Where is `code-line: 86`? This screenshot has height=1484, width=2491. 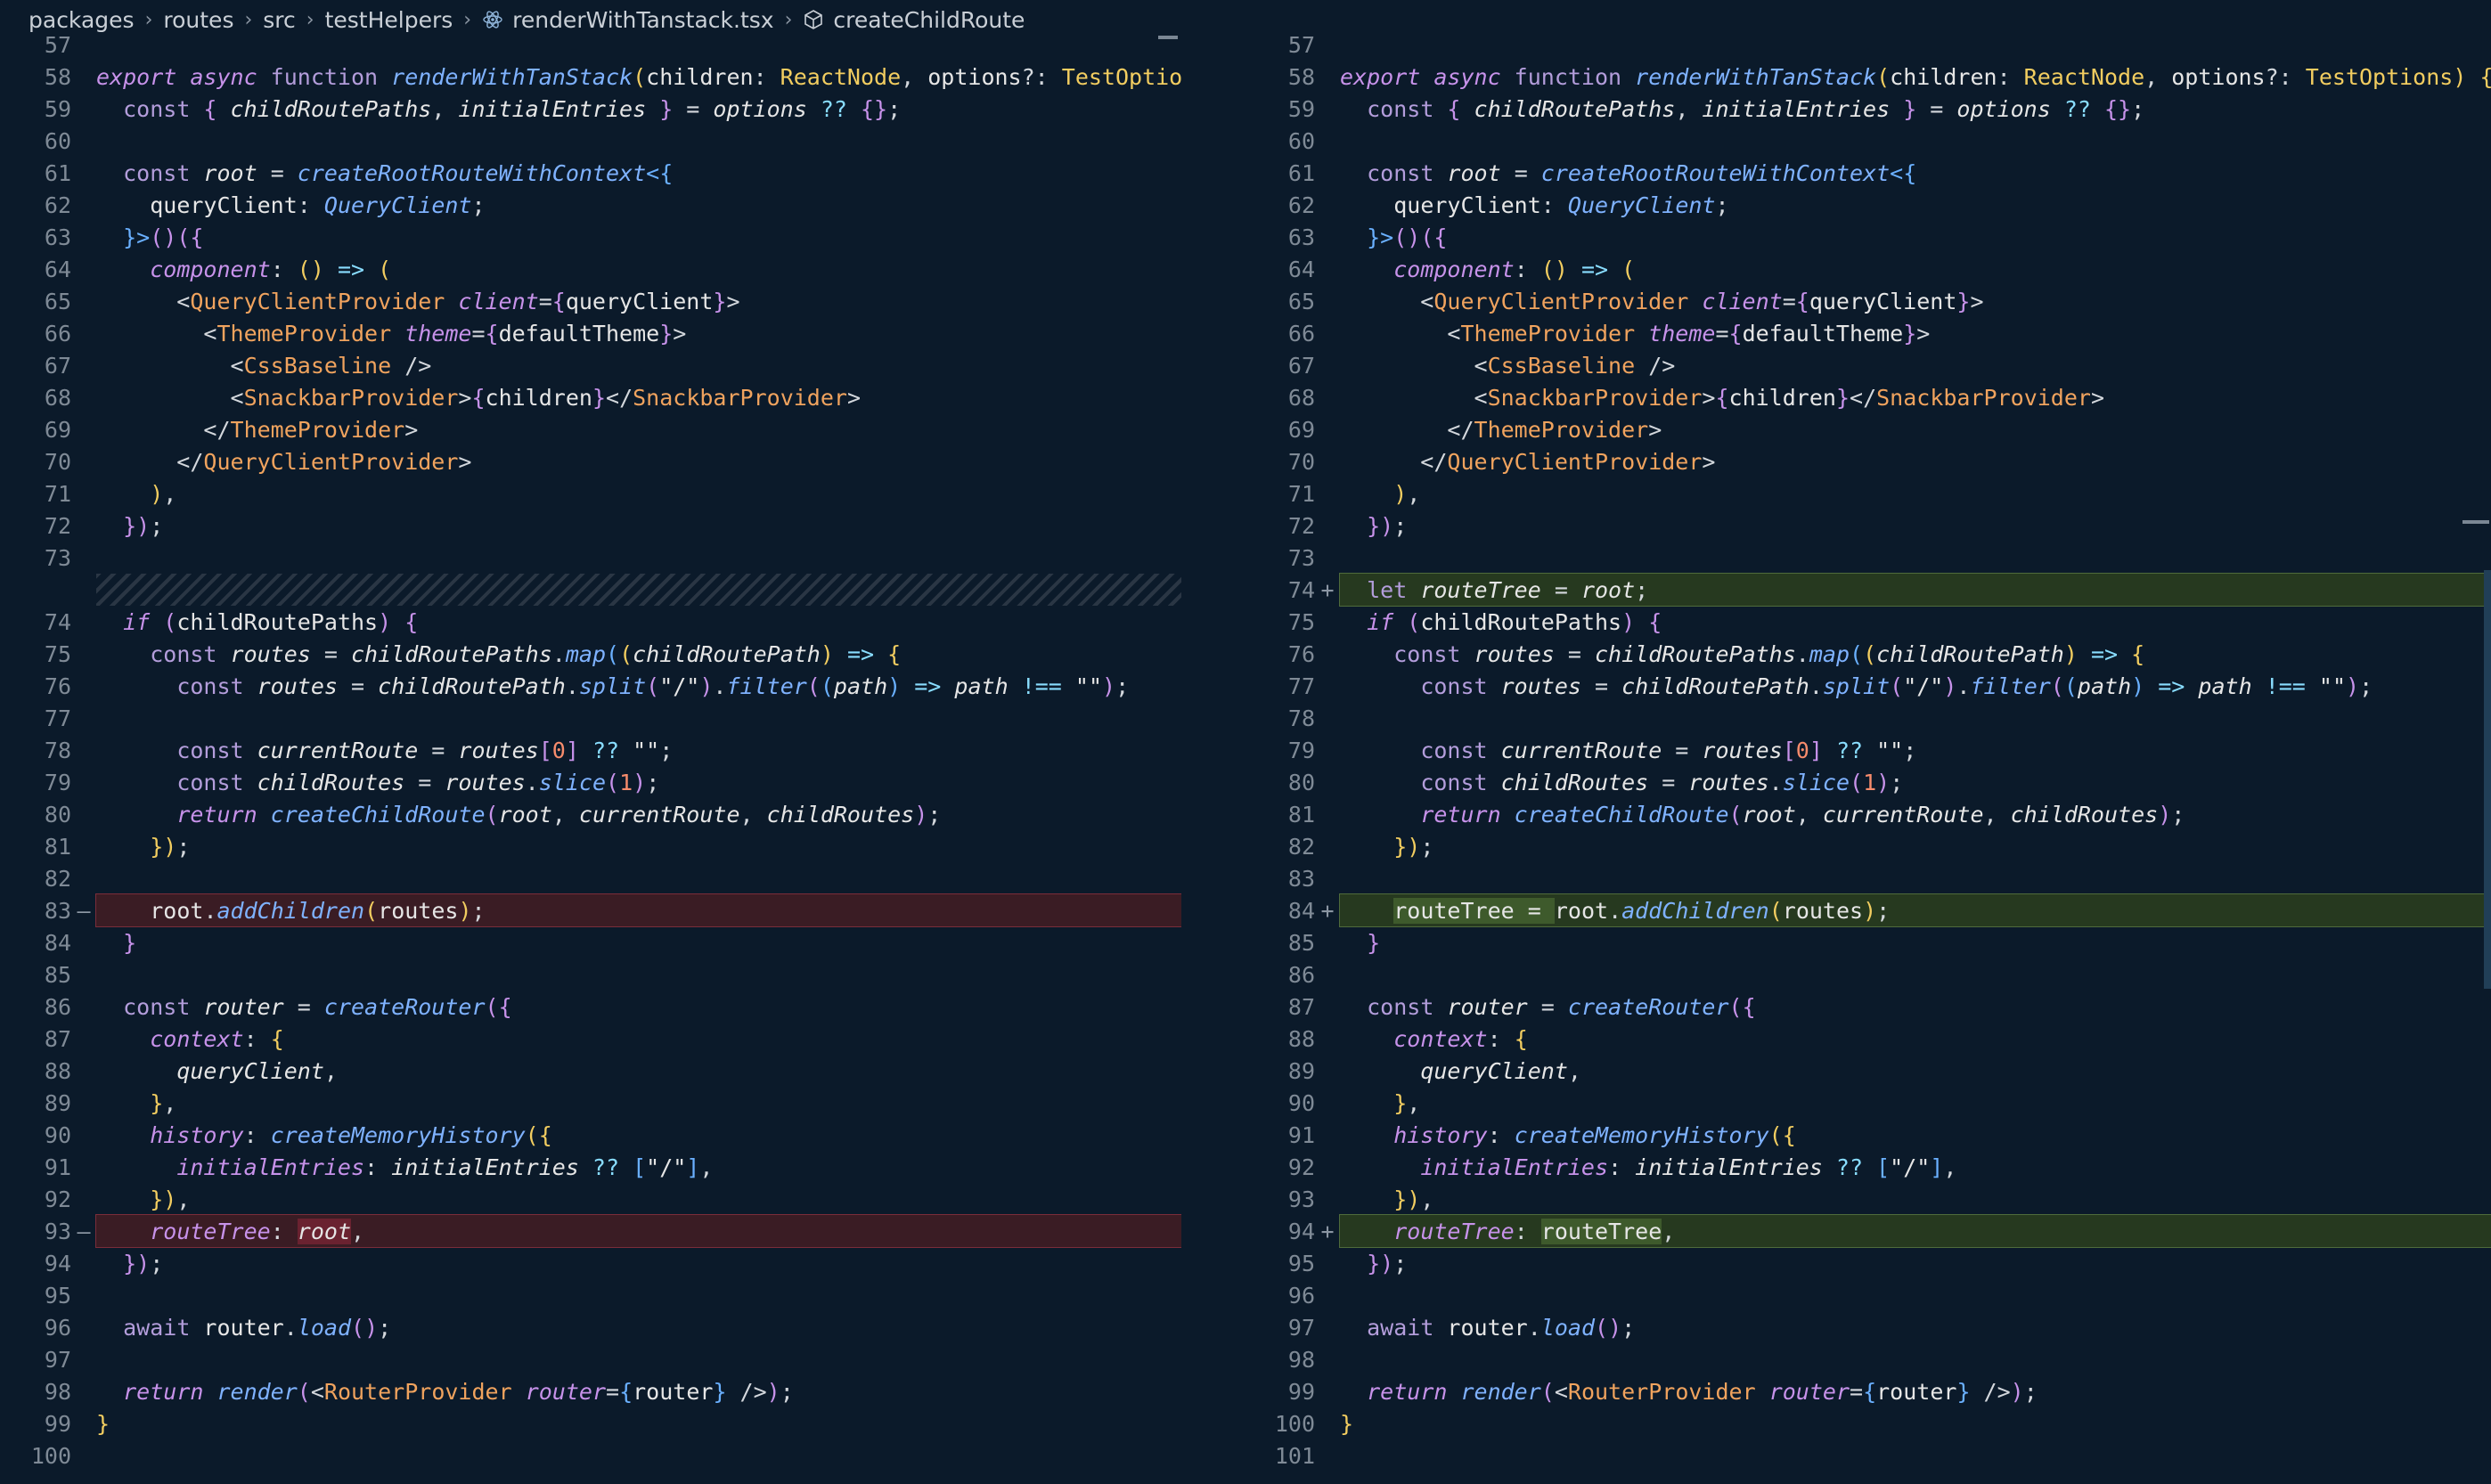
code-line: 86 is located at coordinates (1867, 975).